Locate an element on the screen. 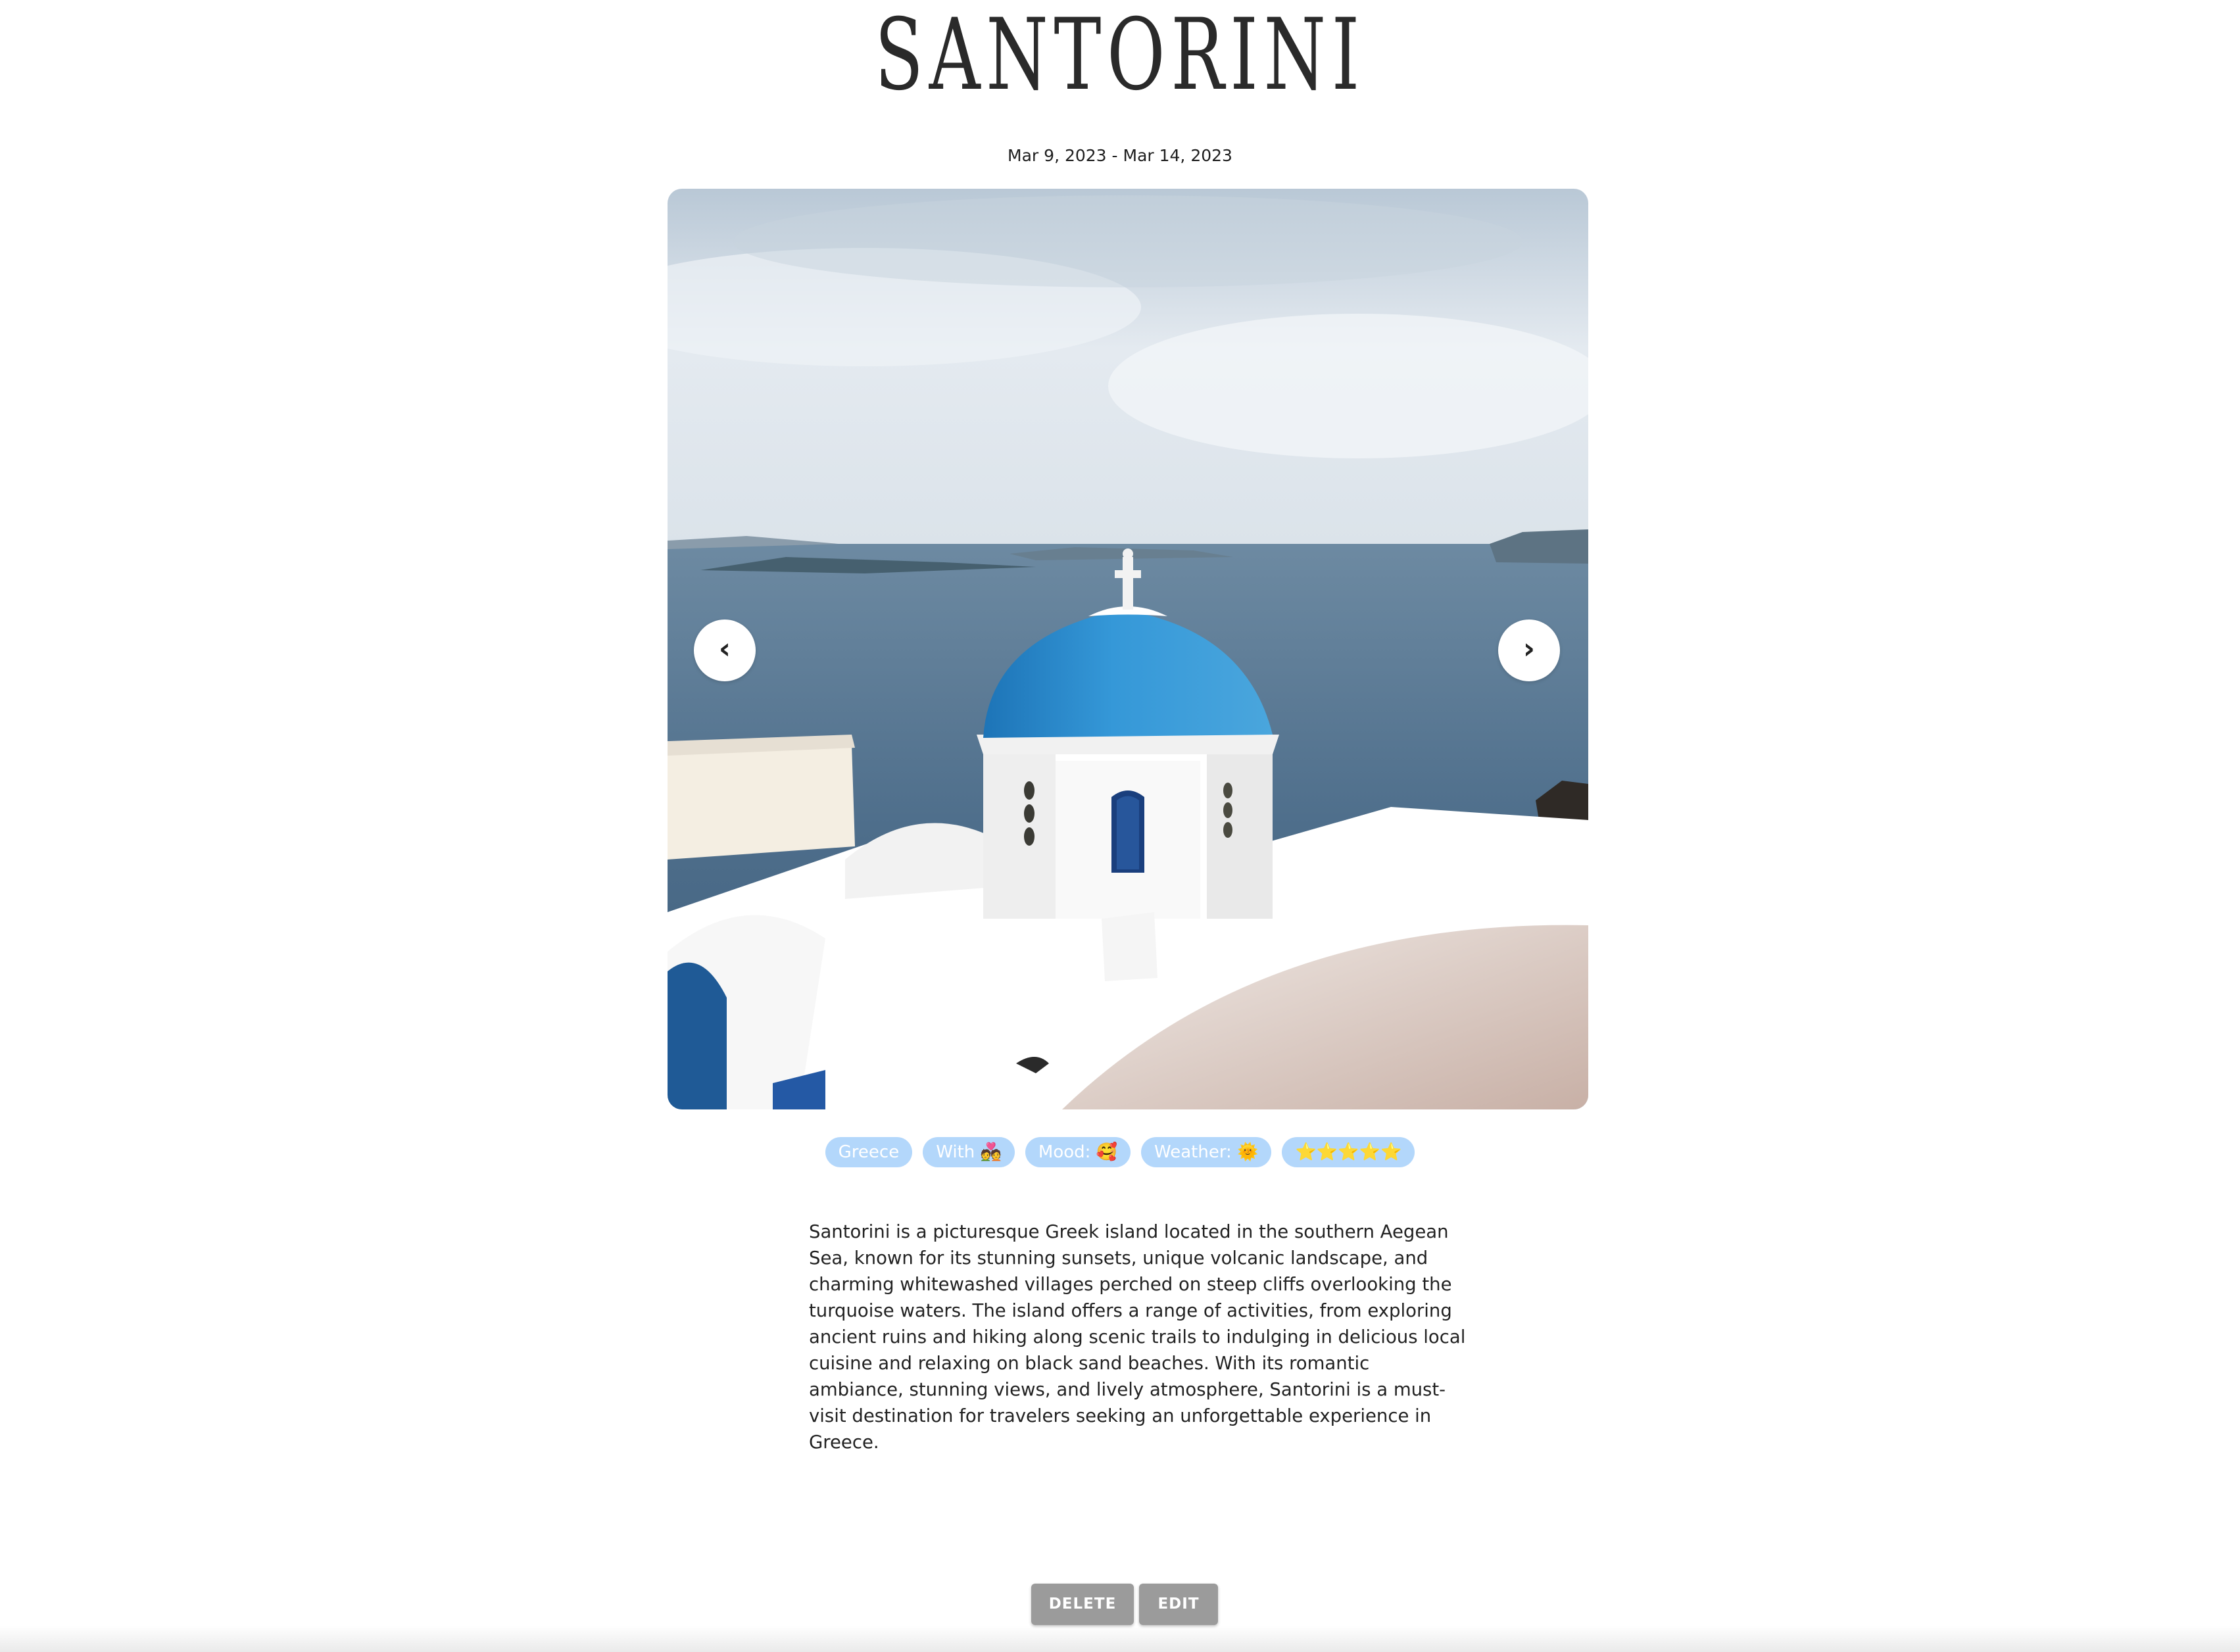 The image size is (2240, 1652). trip-tags: Greece With 💑 Mood: 🥰 Weather: 🌞 ⭐⭐⭐⭐⭐ is located at coordinates (1120, 1152).